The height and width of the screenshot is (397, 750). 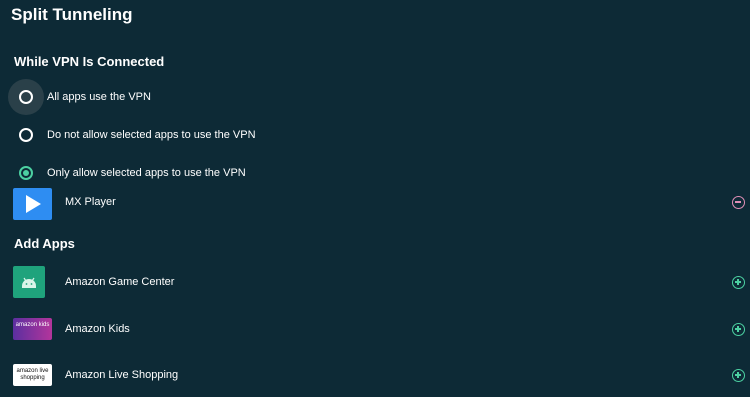 What do you see at coordinates (146, 173) in the screenshot?
I see `radio-label: Only allow selected apps to use the VPN` at bounding box center [146, 173].